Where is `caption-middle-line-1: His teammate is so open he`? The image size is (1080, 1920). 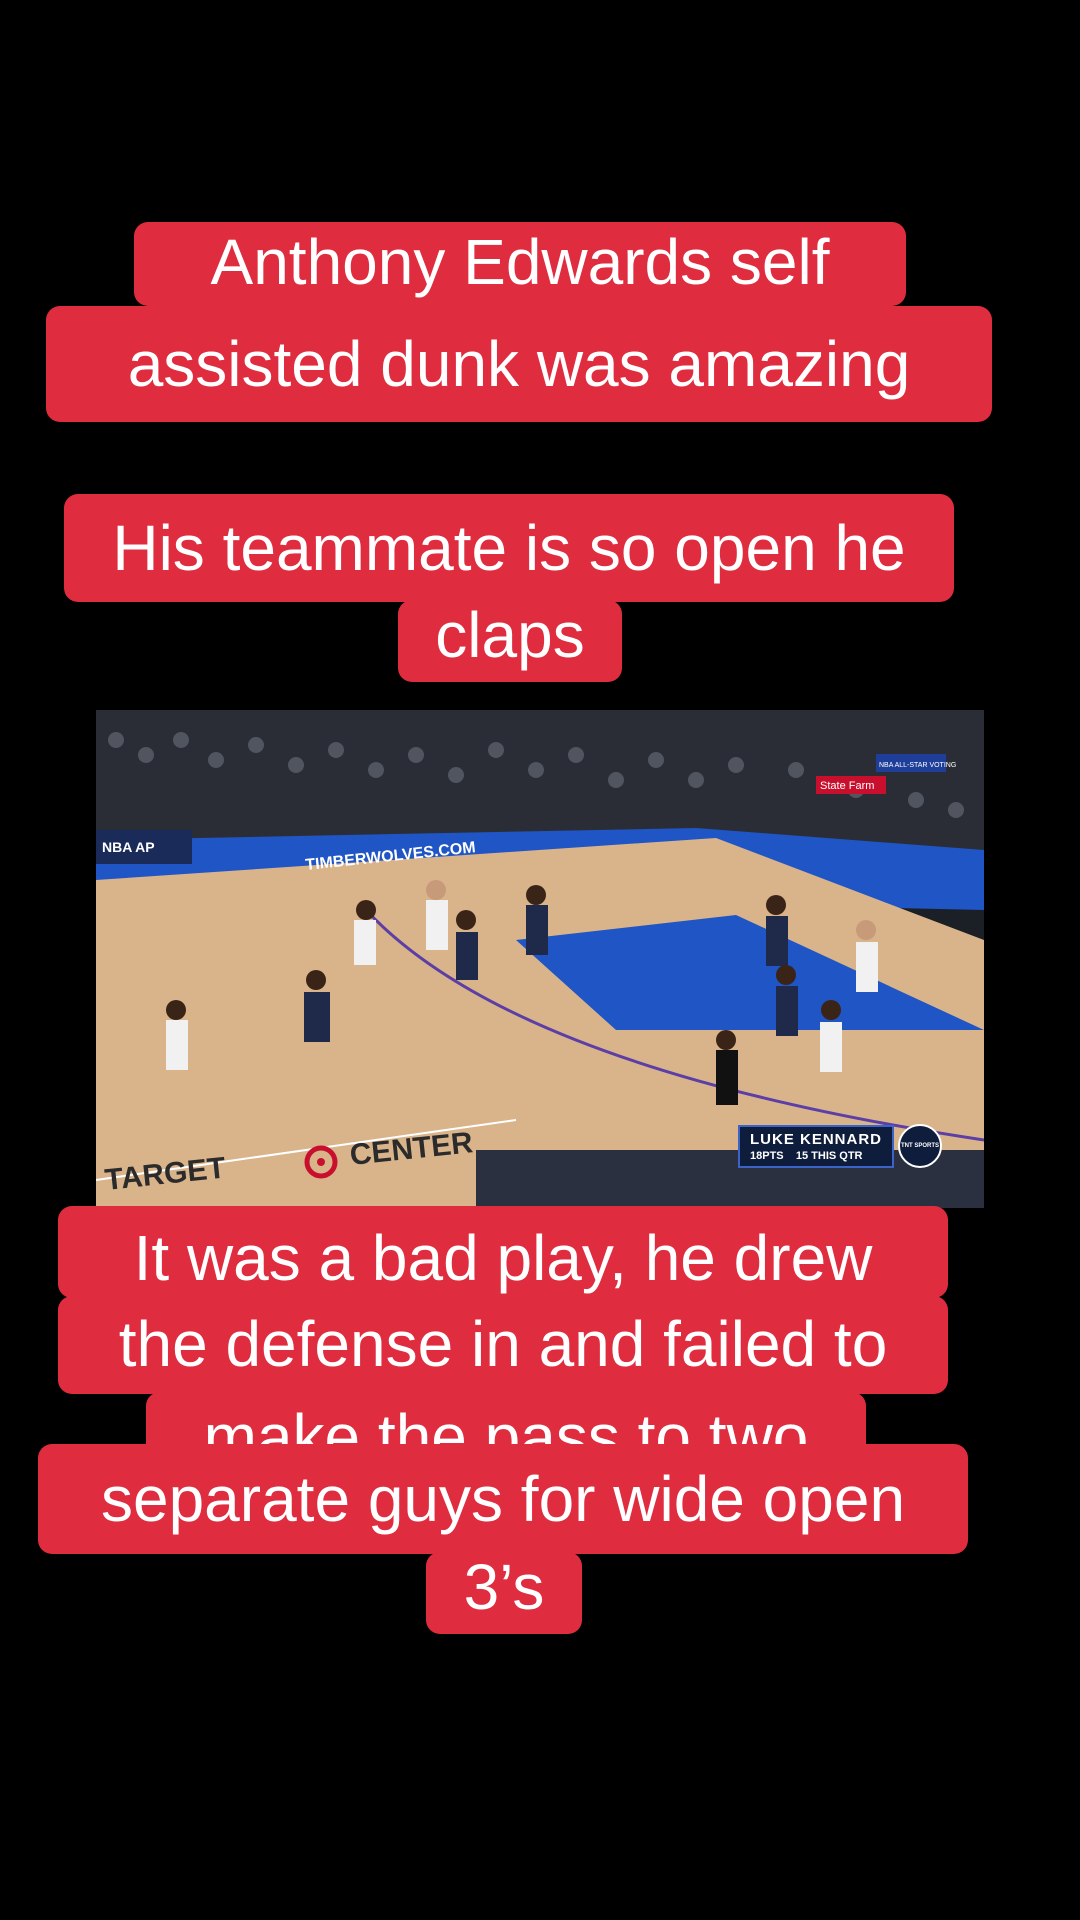 caption-middle-line-1: His teammate is so open he is located at coordinates (509, 548).